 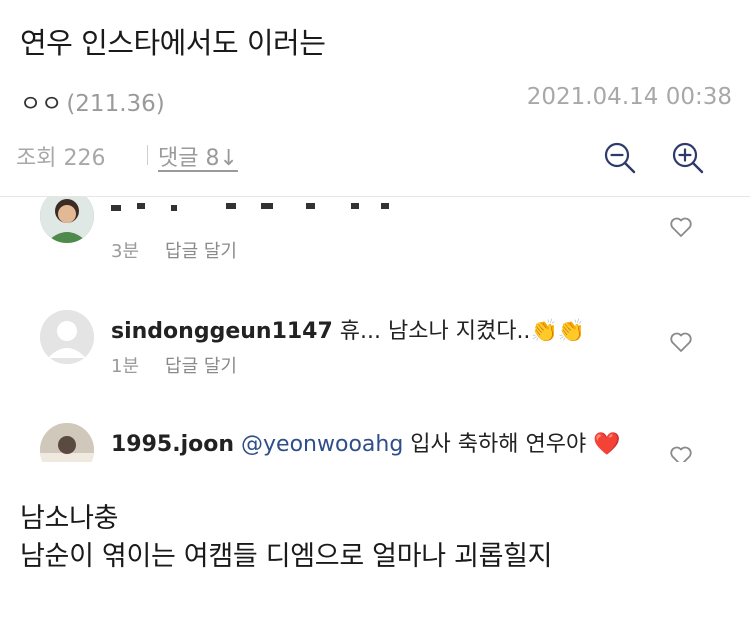 What do you see at coordinates (67, 337) in the screenshot?
I see `avatar-placeholder` at bounding box center [67, 337].